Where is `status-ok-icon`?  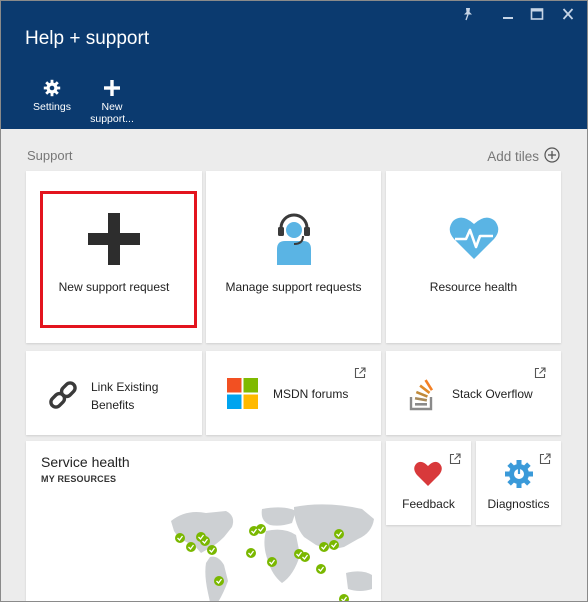 status-ok-icon is located at coordinates (262, 562).